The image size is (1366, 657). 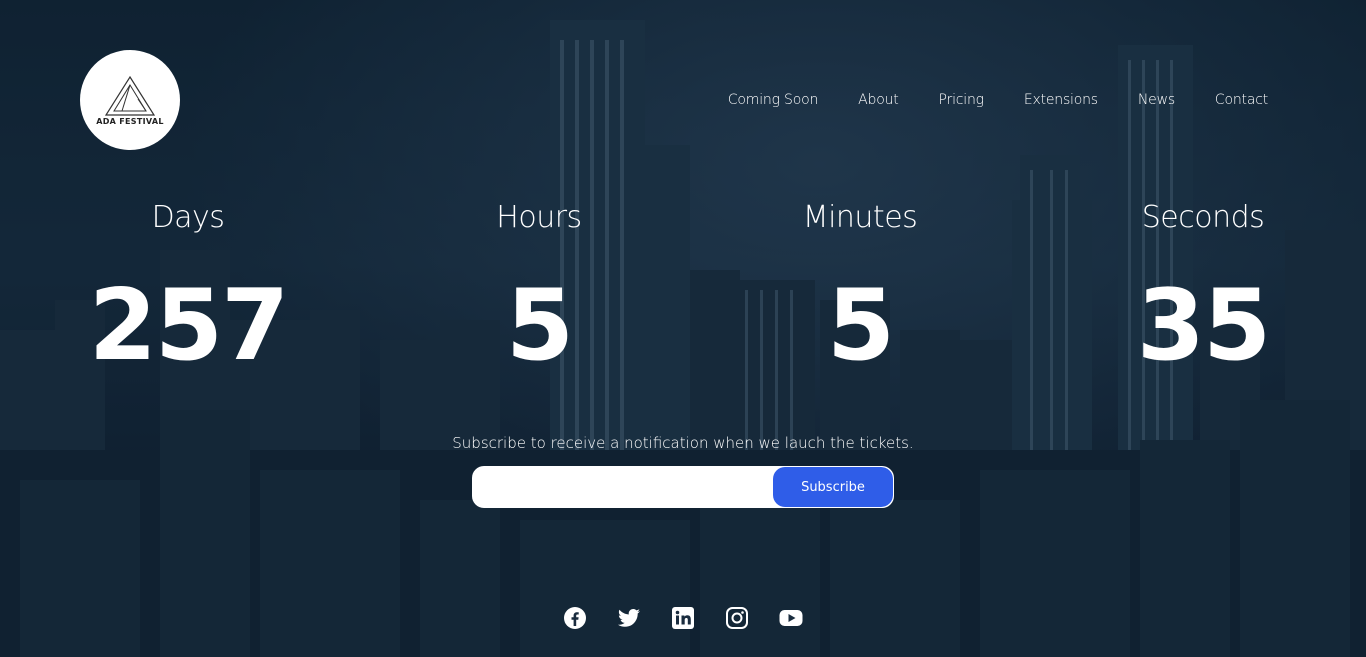 I want to click on instagram-icon, so click(x=737, y=618).